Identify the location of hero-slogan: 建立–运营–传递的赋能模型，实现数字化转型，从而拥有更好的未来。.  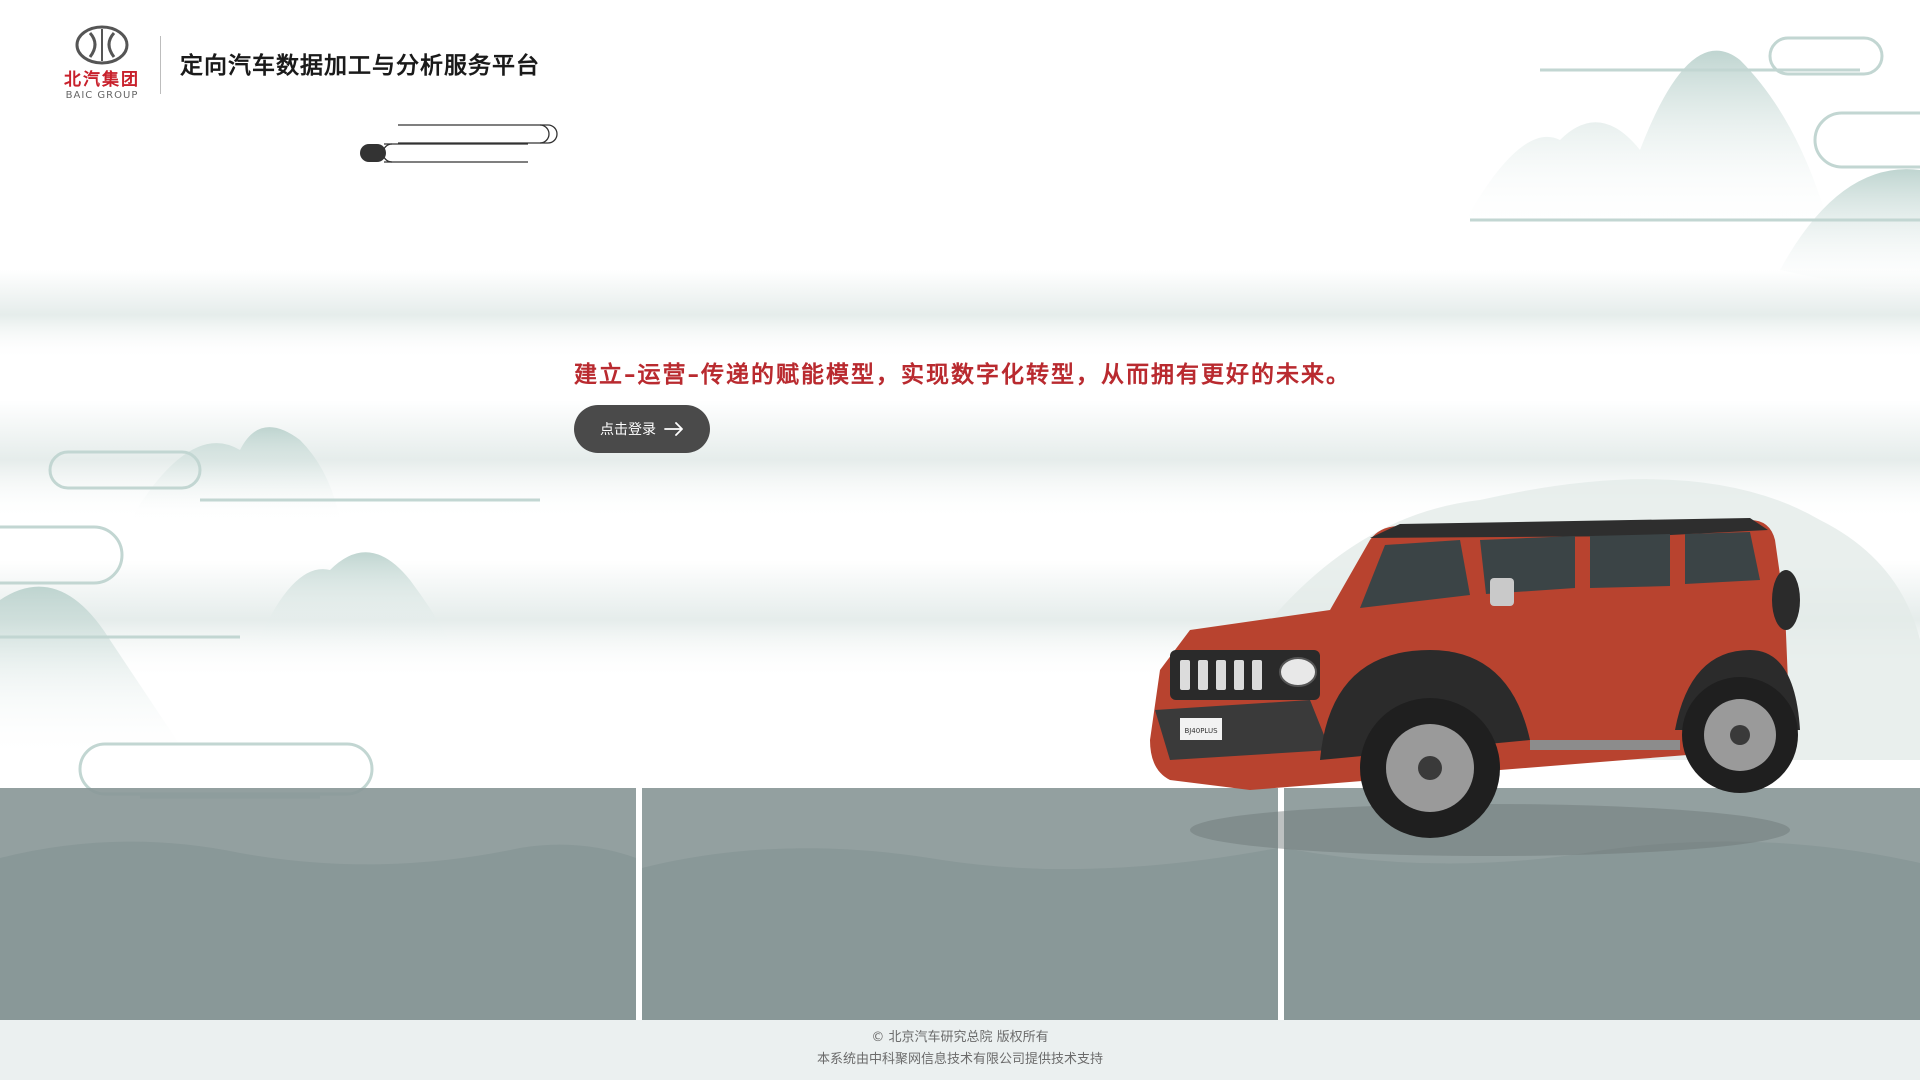
(962, 374).